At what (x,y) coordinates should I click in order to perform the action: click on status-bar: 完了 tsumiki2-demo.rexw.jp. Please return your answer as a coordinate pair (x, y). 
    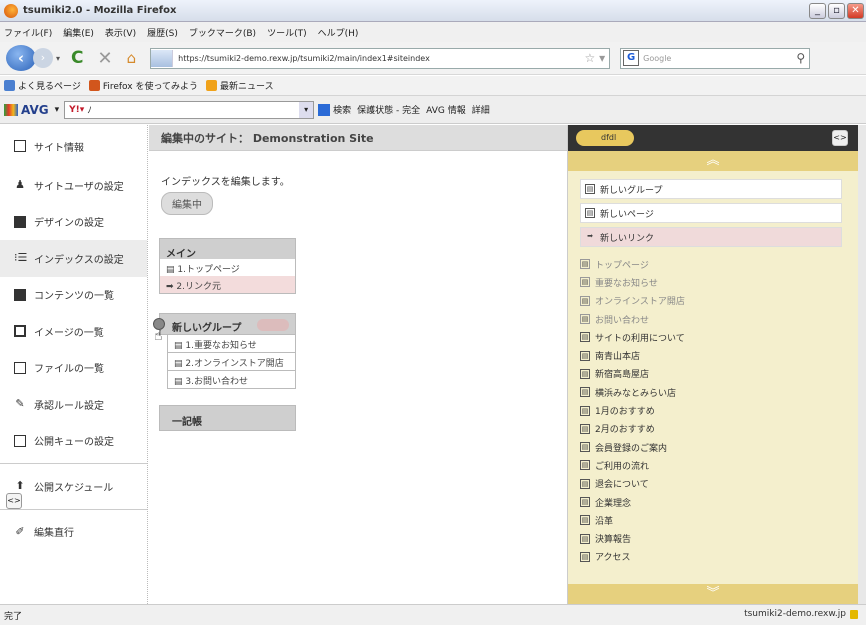
    Looking at the image, I should click on (433, 614).